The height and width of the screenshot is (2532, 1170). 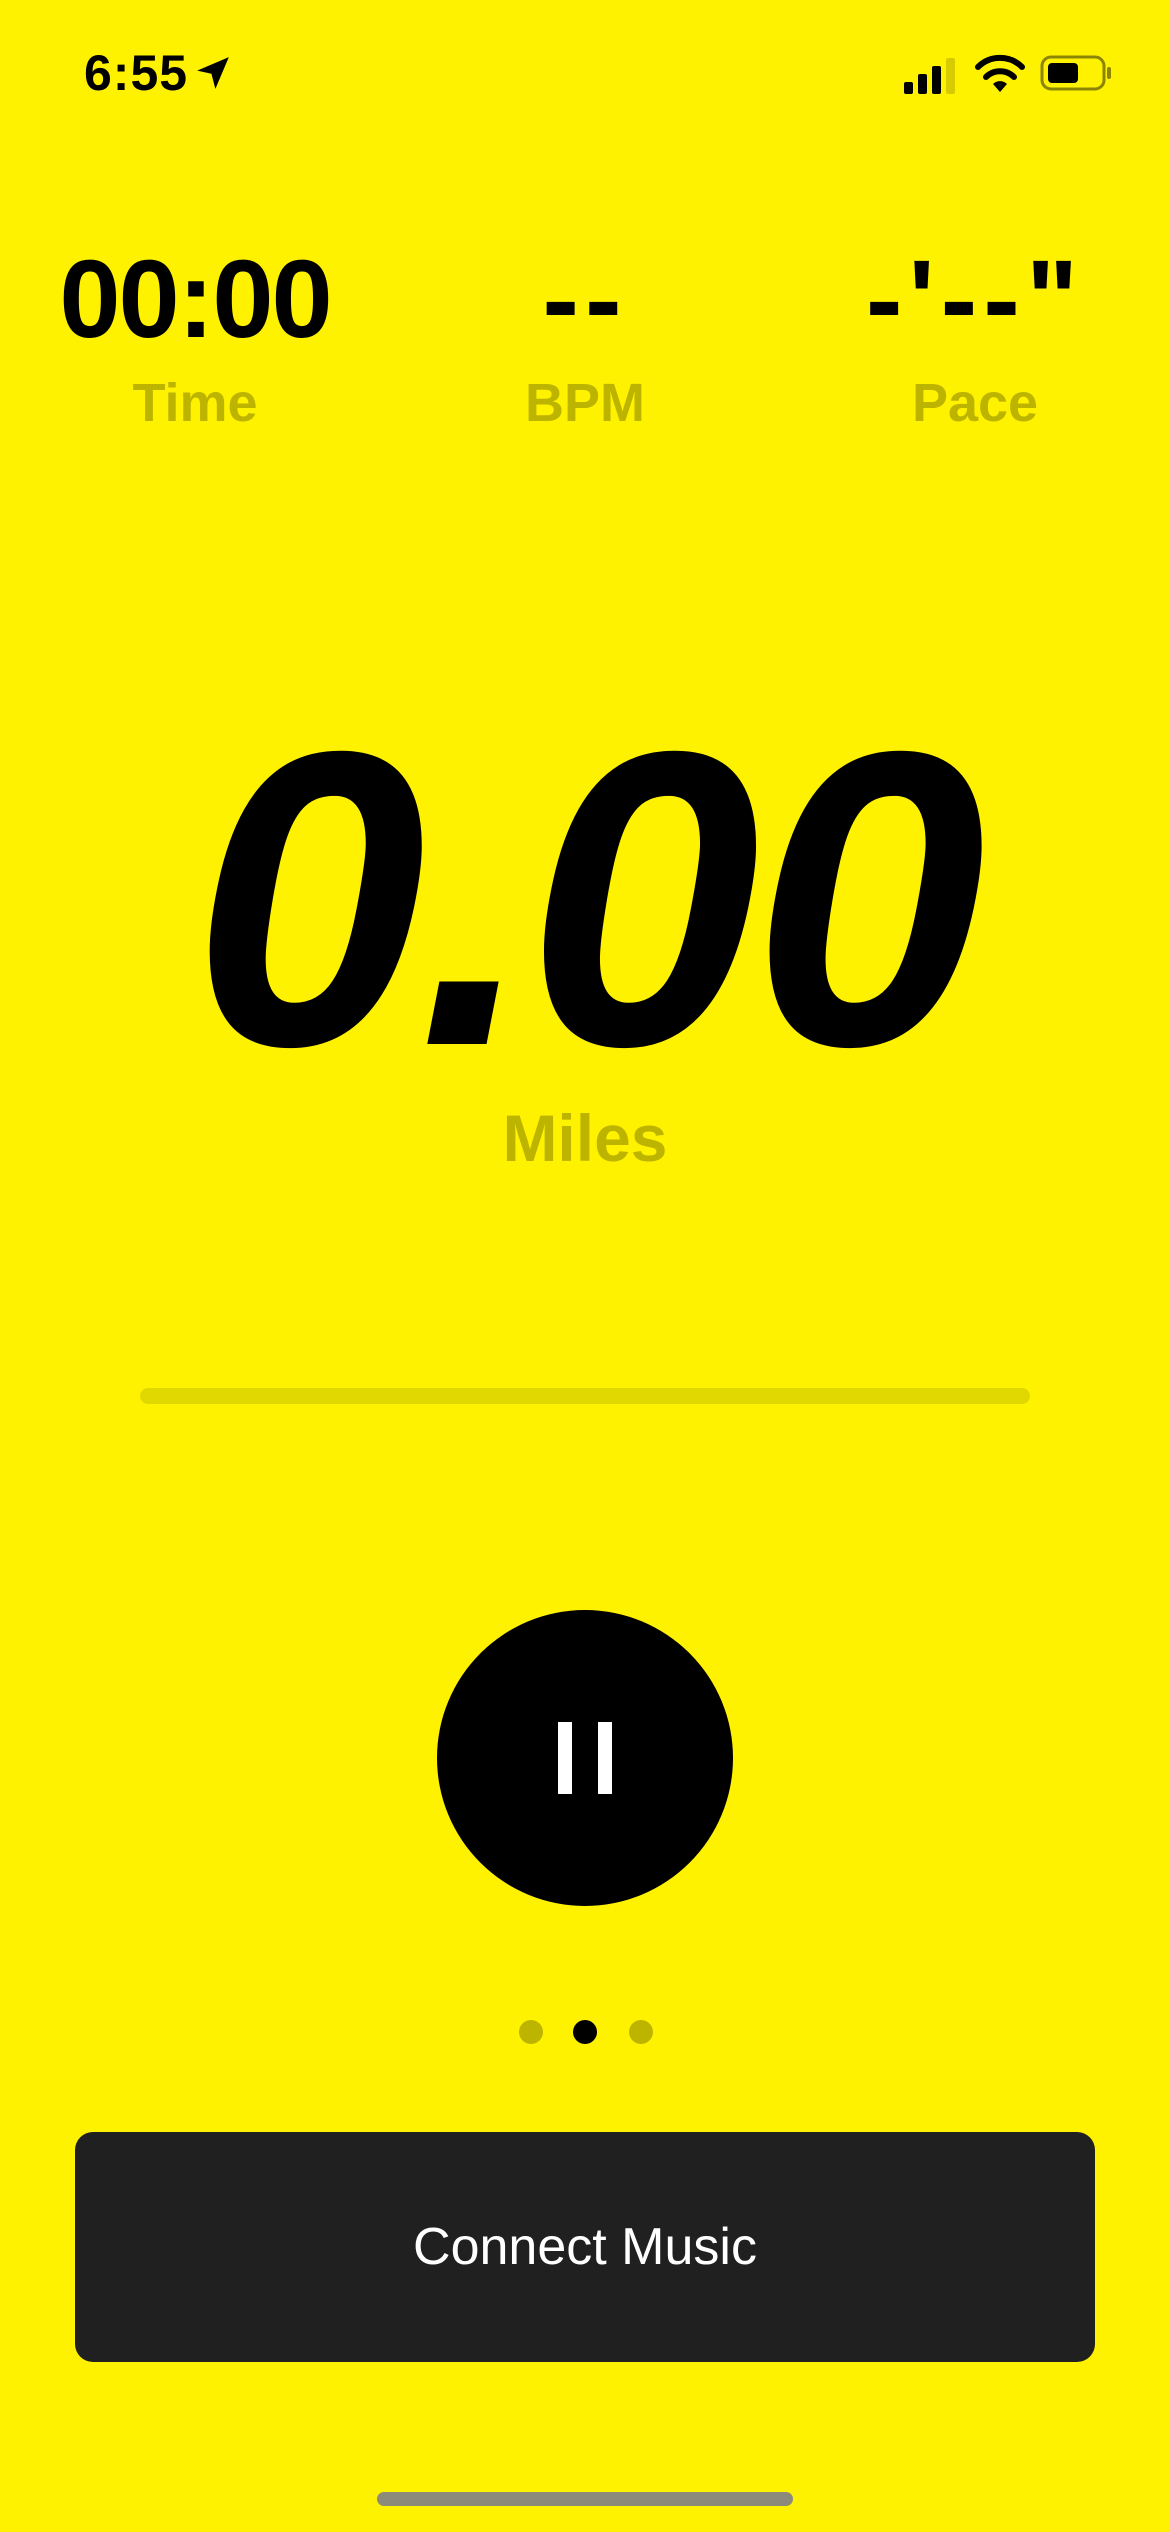 I want to click on bpm-label: BPM, so click(x=585, y=403).